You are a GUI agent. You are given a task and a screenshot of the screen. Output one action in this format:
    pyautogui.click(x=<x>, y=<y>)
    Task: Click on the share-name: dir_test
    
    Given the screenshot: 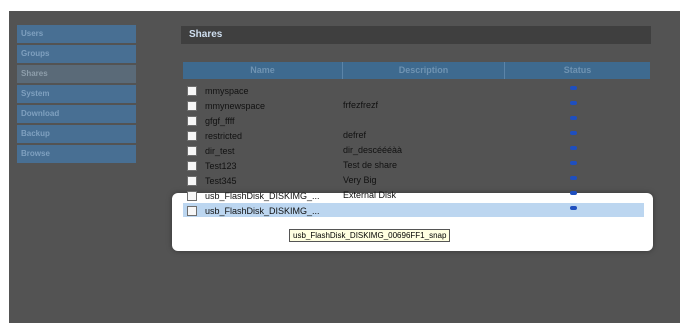 What is the action you would take?
    pyautogui.click(x=220, y=151)
    